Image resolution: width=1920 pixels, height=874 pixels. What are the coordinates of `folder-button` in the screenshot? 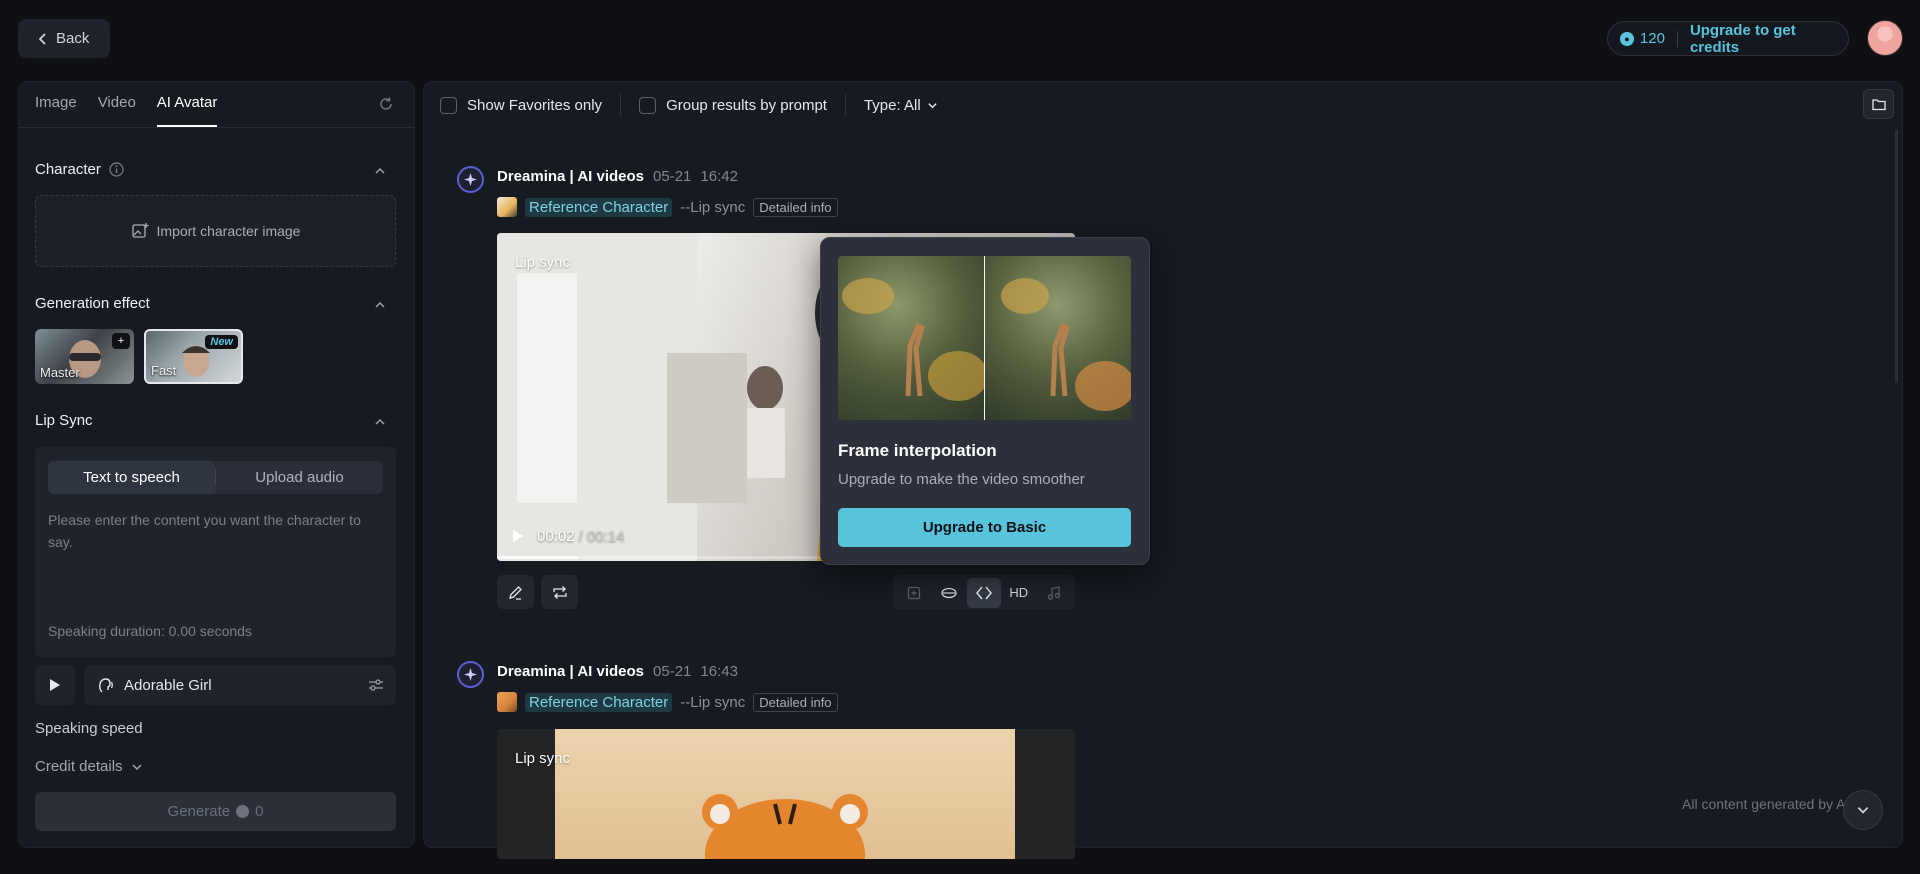 It's located at (1878, 104).